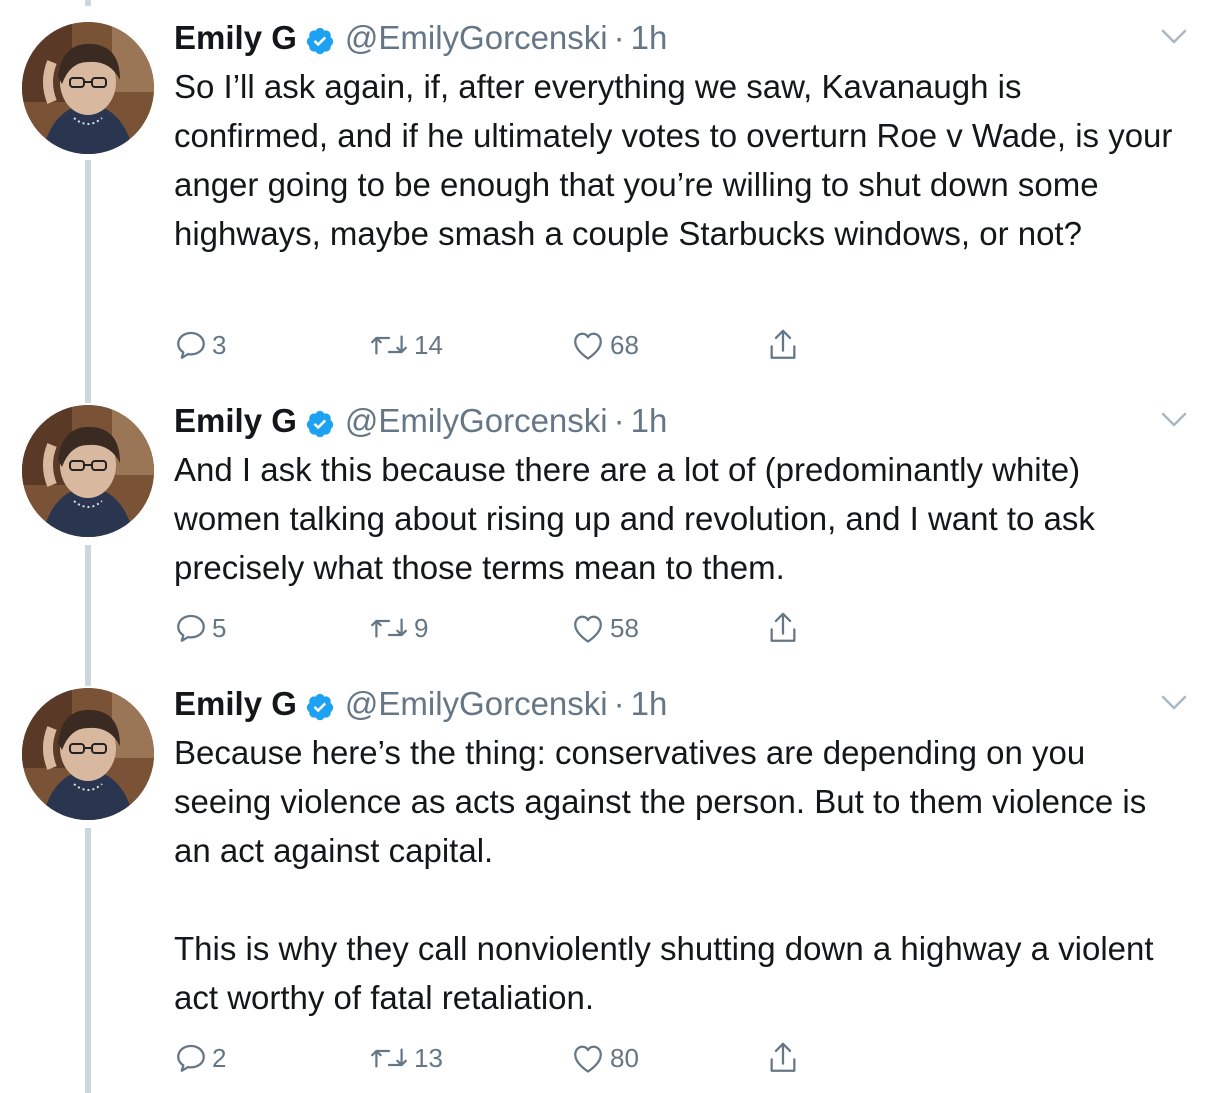 This screenshot has width=1217, height=1093. I want to click on tweet-actions: 2 13 80, so click(524, 1058).